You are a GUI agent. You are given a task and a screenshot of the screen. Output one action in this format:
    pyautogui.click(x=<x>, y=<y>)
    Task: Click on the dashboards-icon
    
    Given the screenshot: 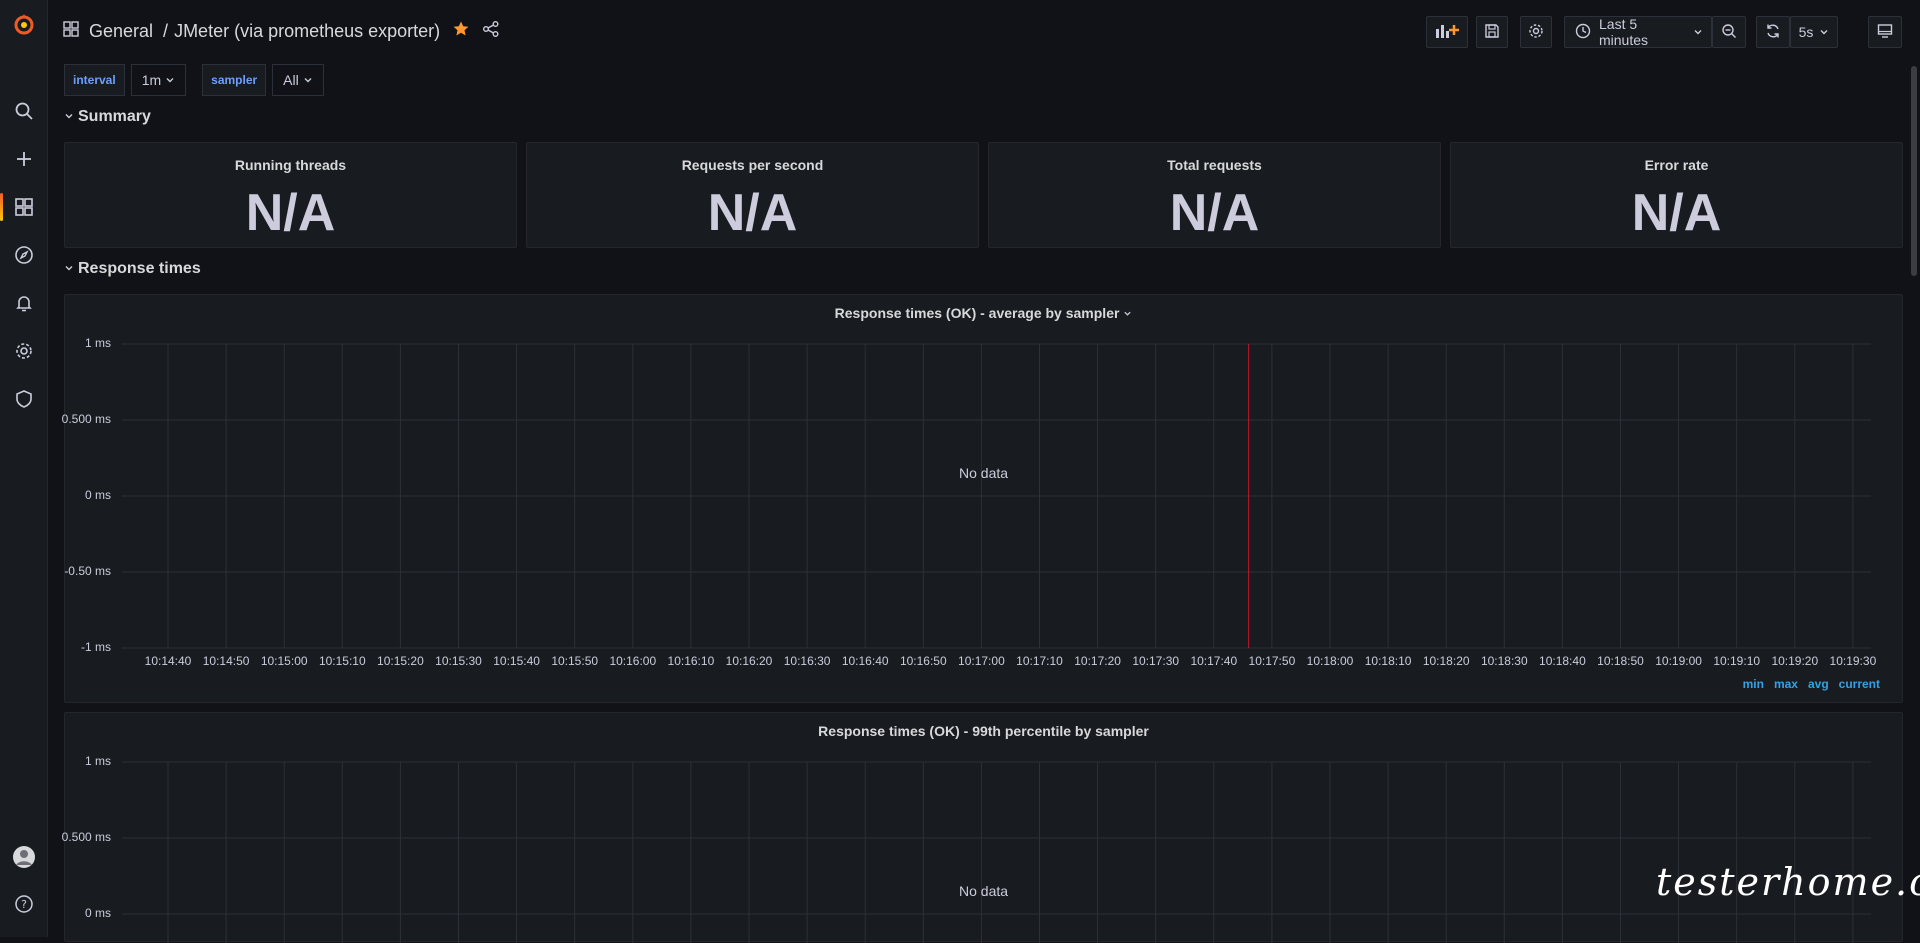 What is the action you would take?
    pyautogui.click(x=24, y=207)
    